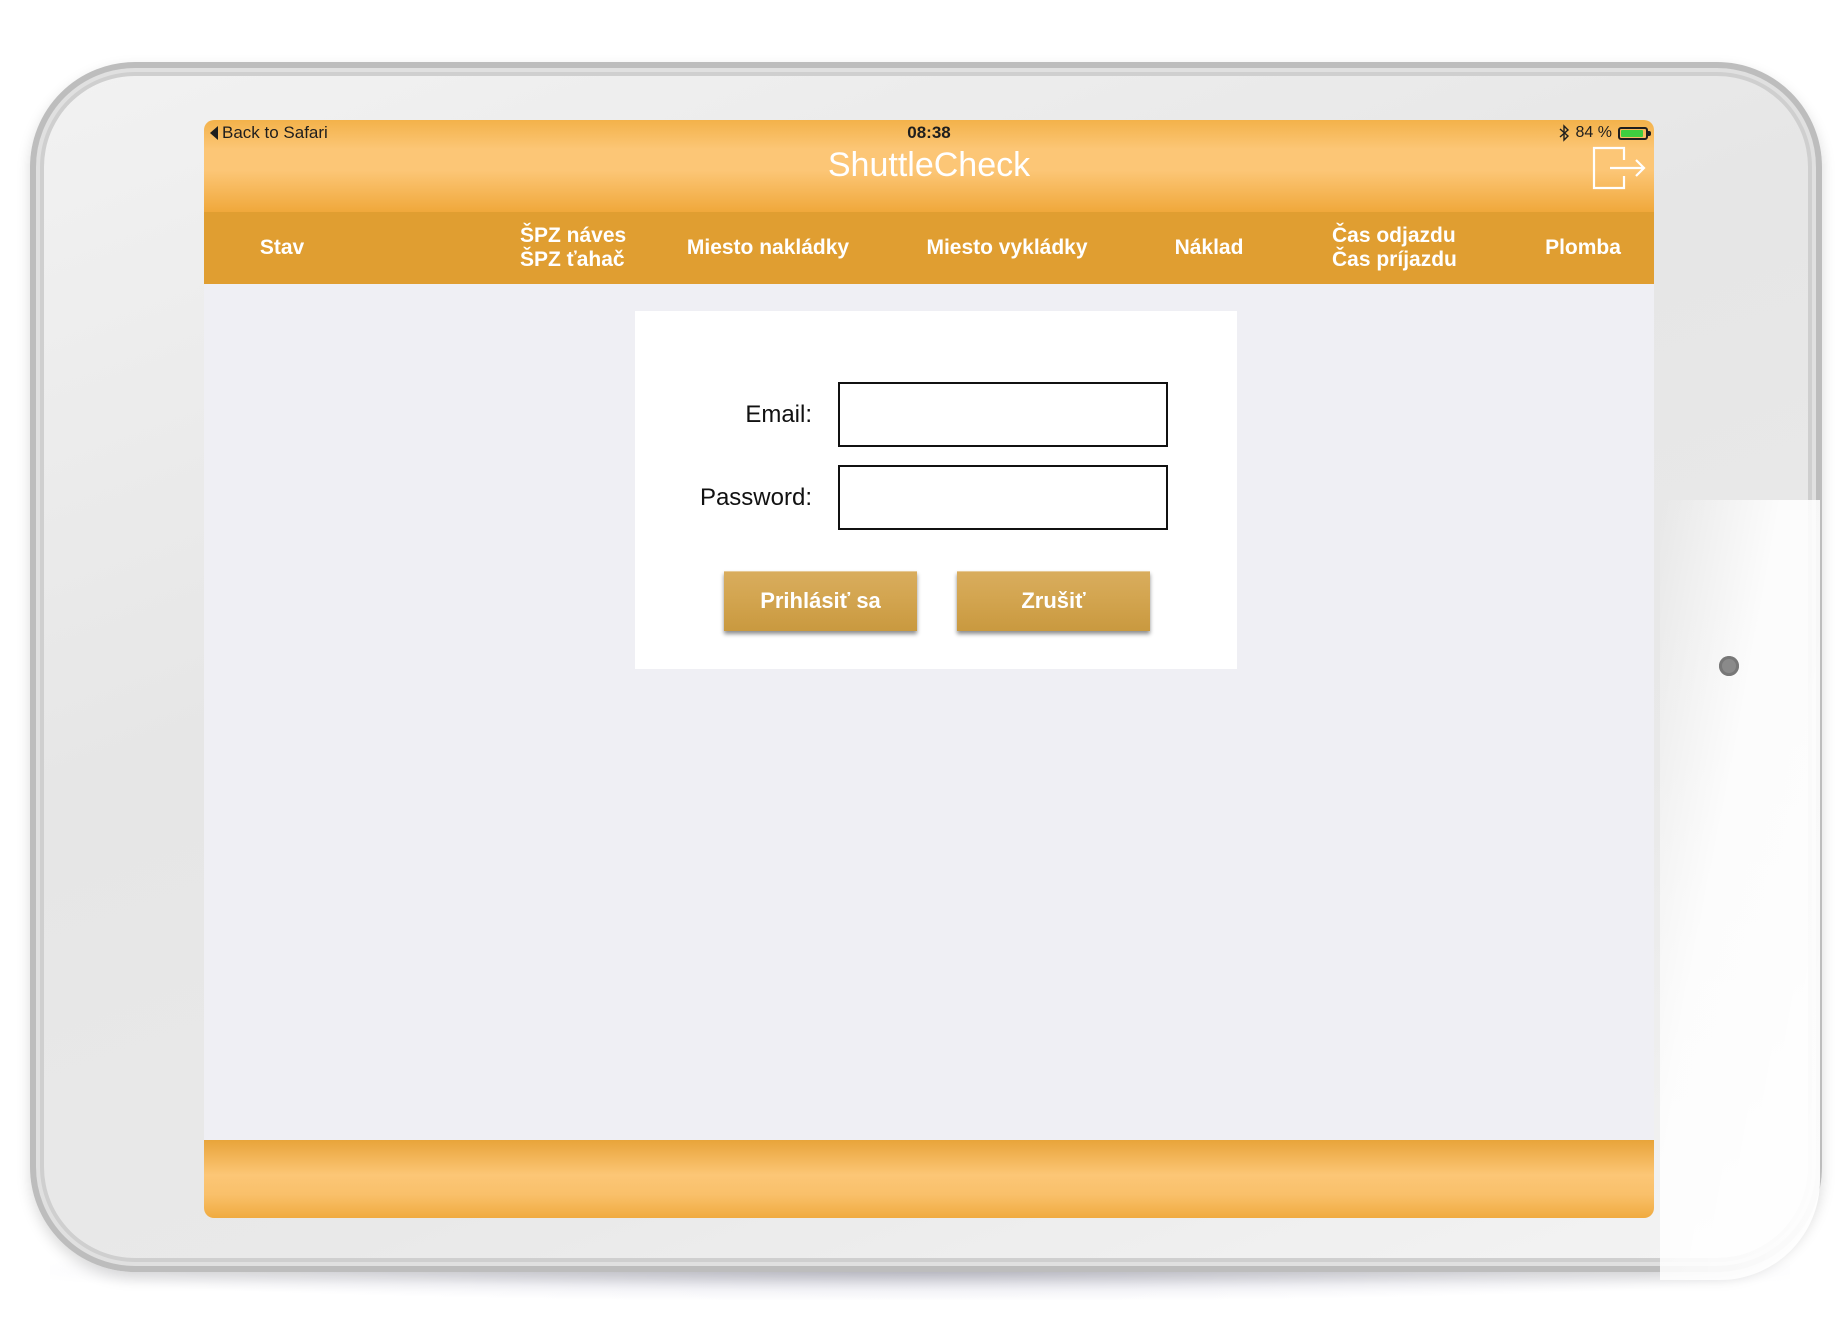  Describe the element at coordinates (1394, 235) in the screenshot. I see `header-cas-odjazdu: Čas odjazdu` at that location.